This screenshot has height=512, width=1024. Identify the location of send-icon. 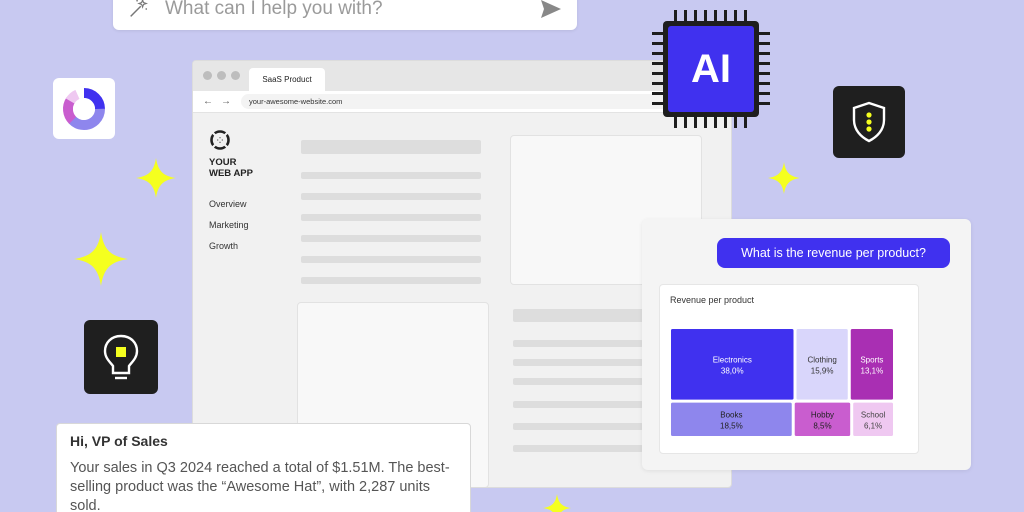
(551, 10).